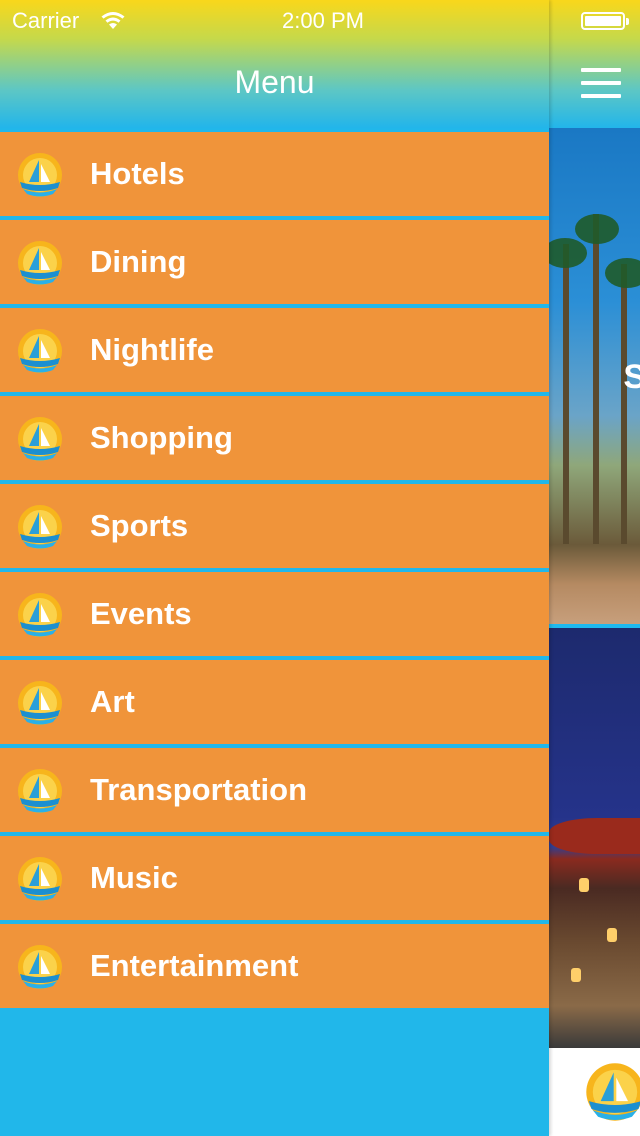  Describe the element at coordinates (199, 789) in the screenshot. I see `menu-item-label: Transportation` at that location.